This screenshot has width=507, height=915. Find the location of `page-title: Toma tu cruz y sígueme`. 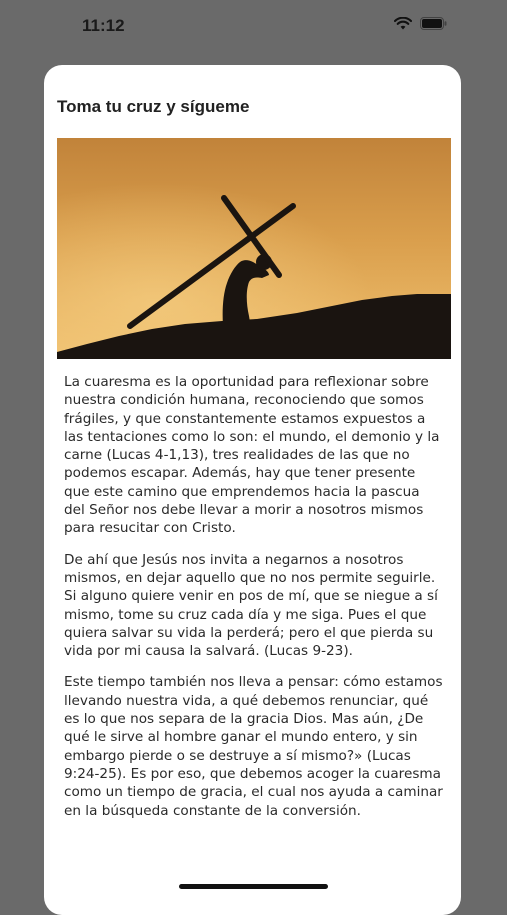

page-title: Toma tu cruz y sígueme is located at coordinates (153, 106).